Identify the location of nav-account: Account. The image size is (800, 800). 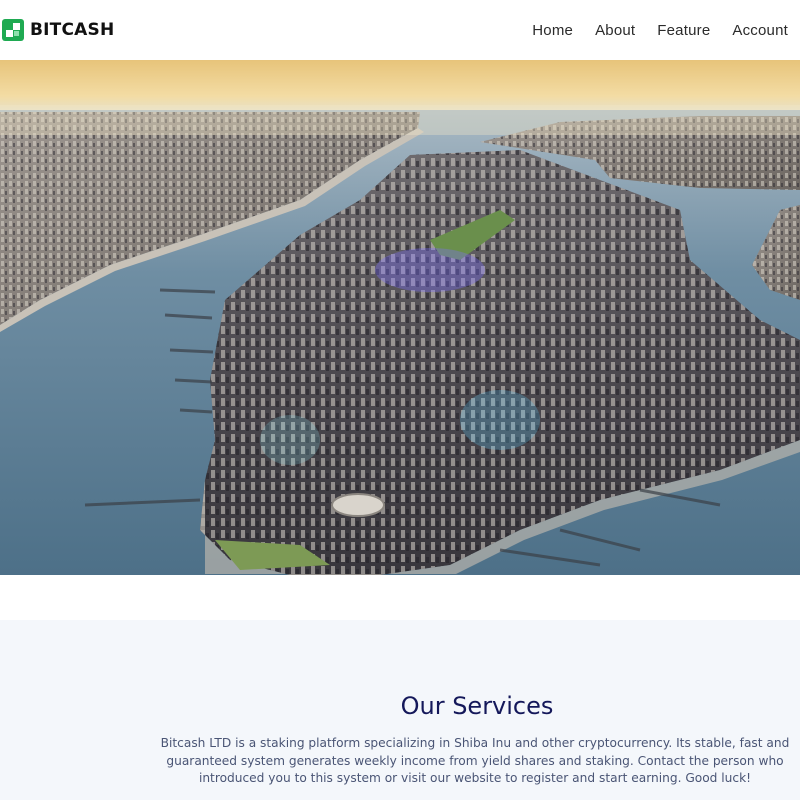
(754, 30).